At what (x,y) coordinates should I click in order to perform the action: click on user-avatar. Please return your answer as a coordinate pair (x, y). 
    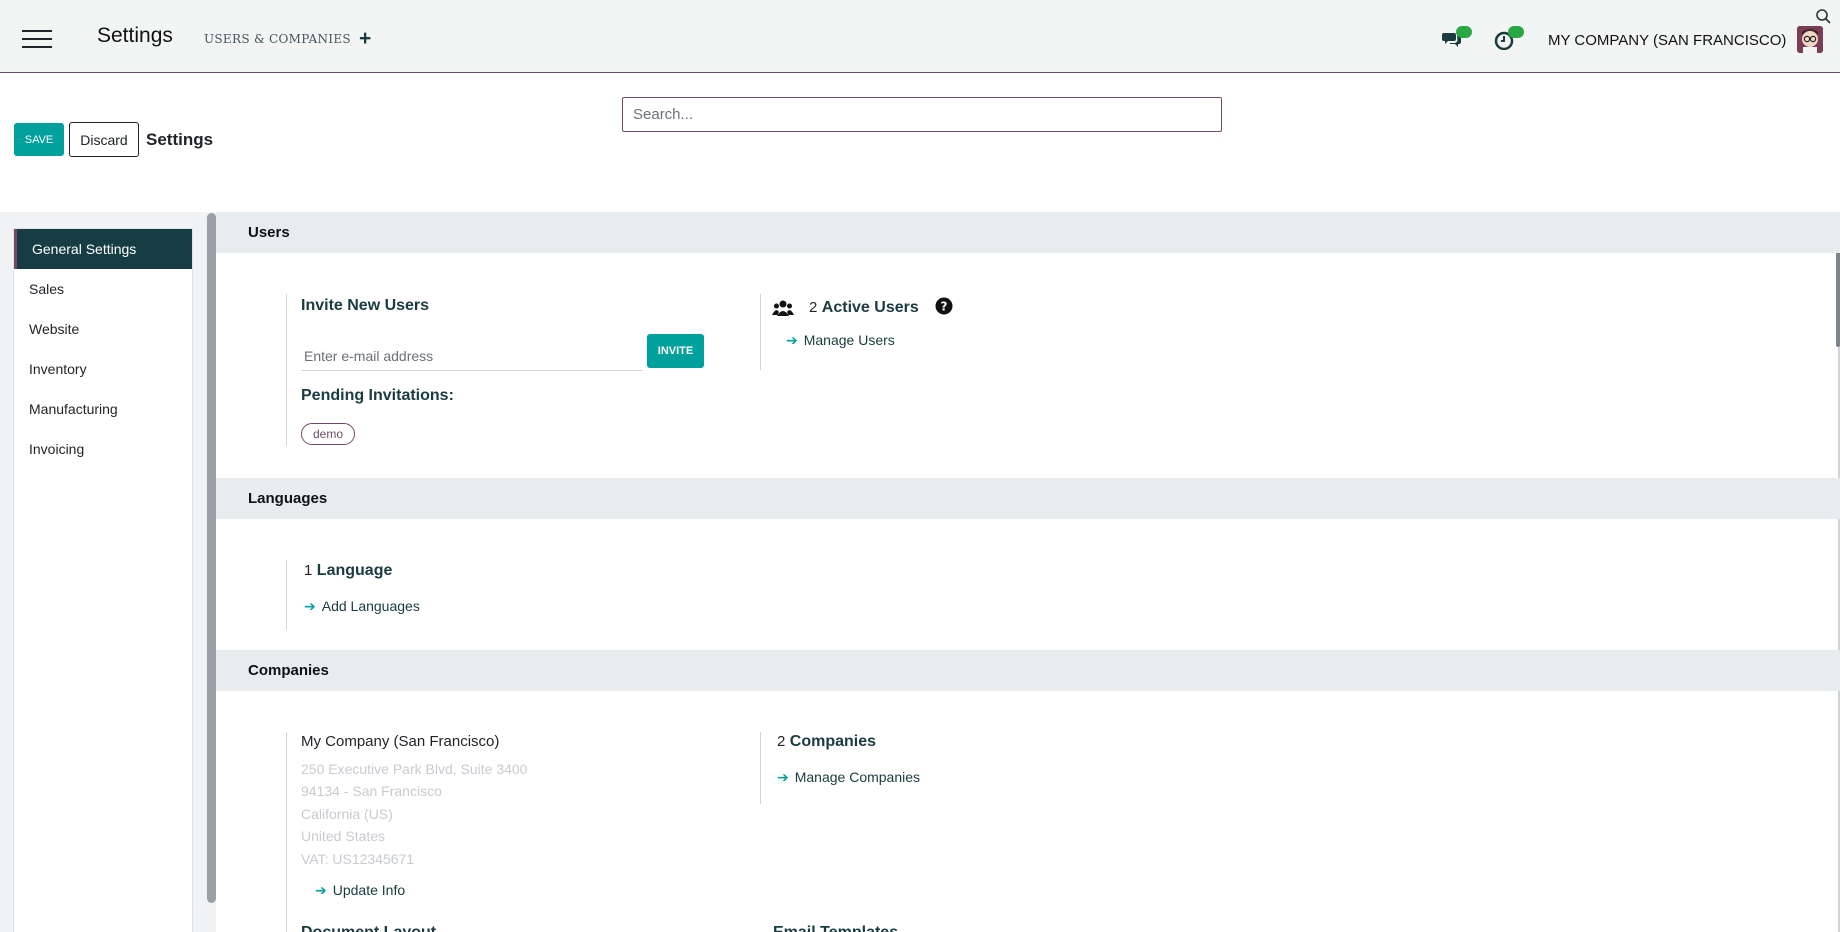
    Looking at the image, I should click on (1810, 39).